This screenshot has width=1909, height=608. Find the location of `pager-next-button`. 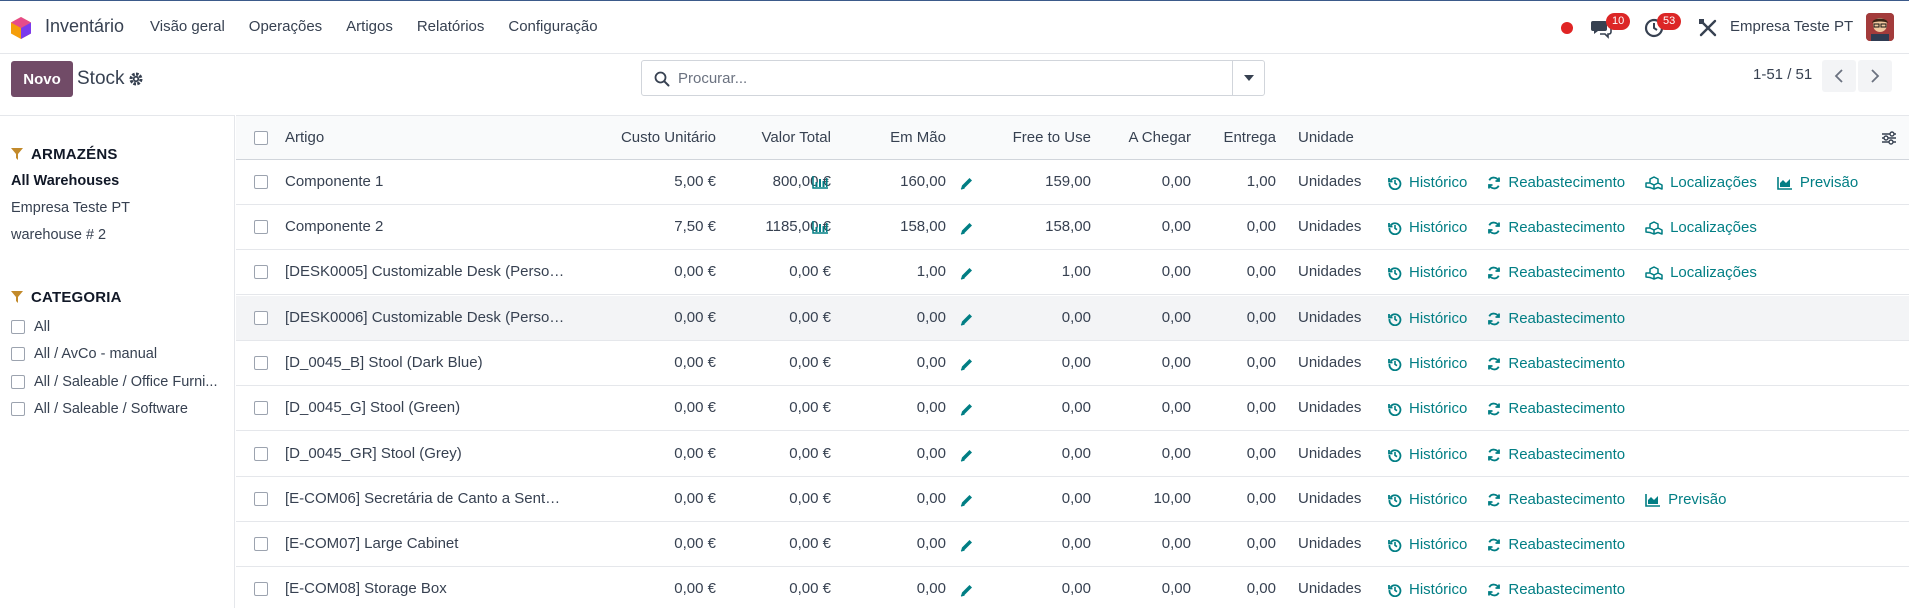

pager-next-button is located at coordinates (1875, 76).